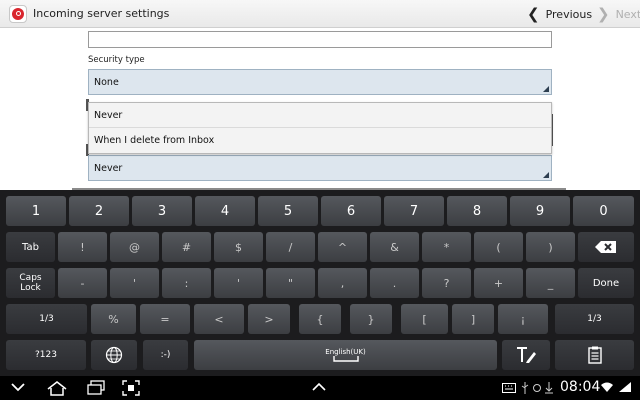 This screenshot has height=400, width=640. Describe the element at coordinates (238, 247) in the screenshot. I see `key-dollar: $` at that location.